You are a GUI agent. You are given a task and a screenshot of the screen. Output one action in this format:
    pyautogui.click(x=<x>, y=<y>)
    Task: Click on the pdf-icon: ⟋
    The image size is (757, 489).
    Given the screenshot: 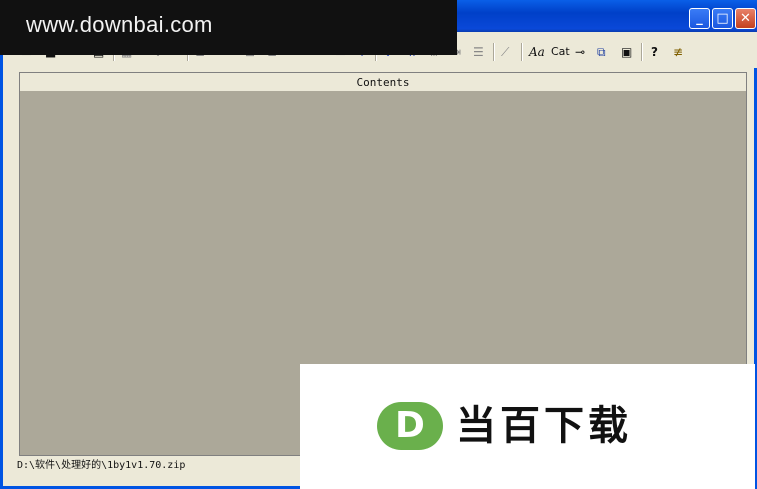 What is the action you would take?
    pyautogui.click(x=505, y=52)
    